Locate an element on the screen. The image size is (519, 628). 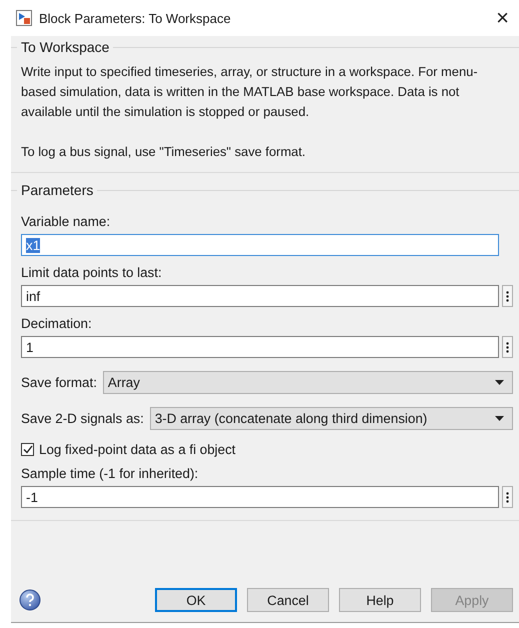
help-icon is located at coordinates (30, 600).